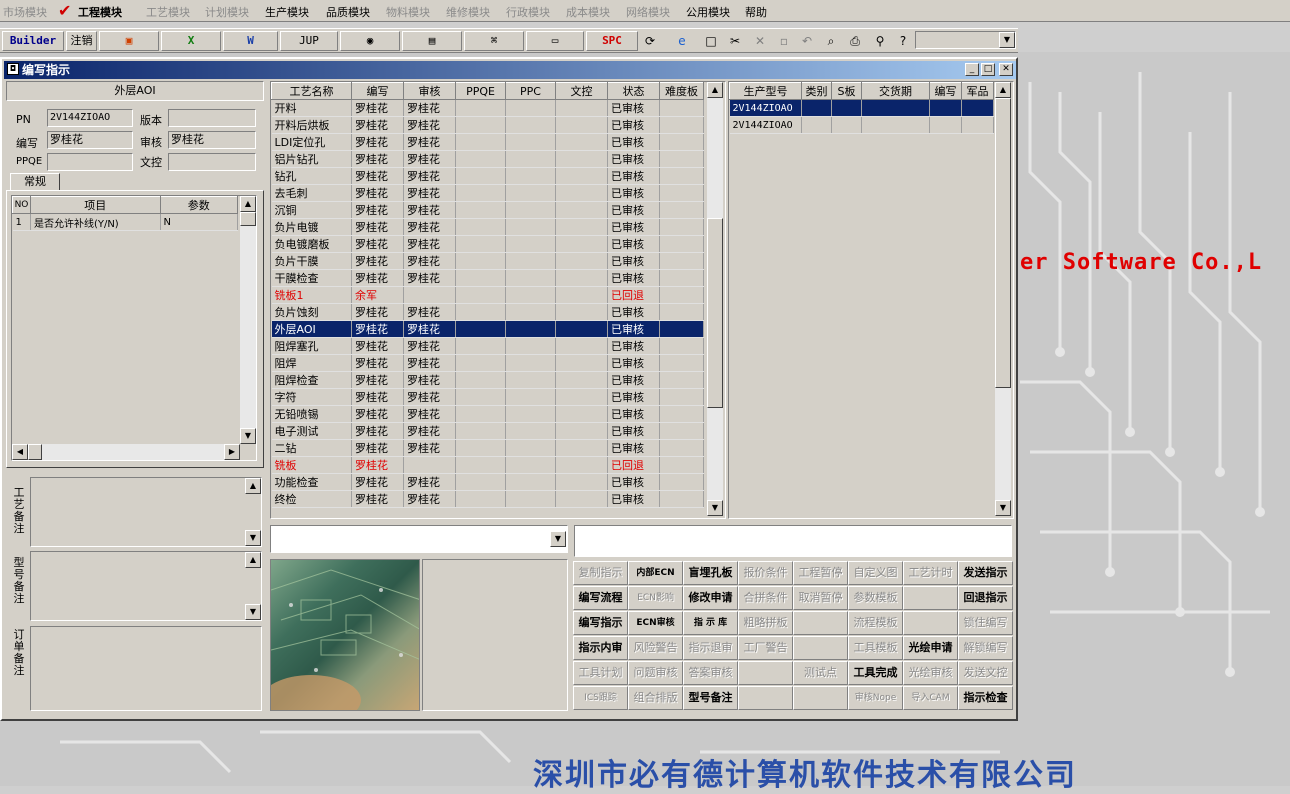  I want to click on process-name: 负片蚀刻, so click(311, 312).